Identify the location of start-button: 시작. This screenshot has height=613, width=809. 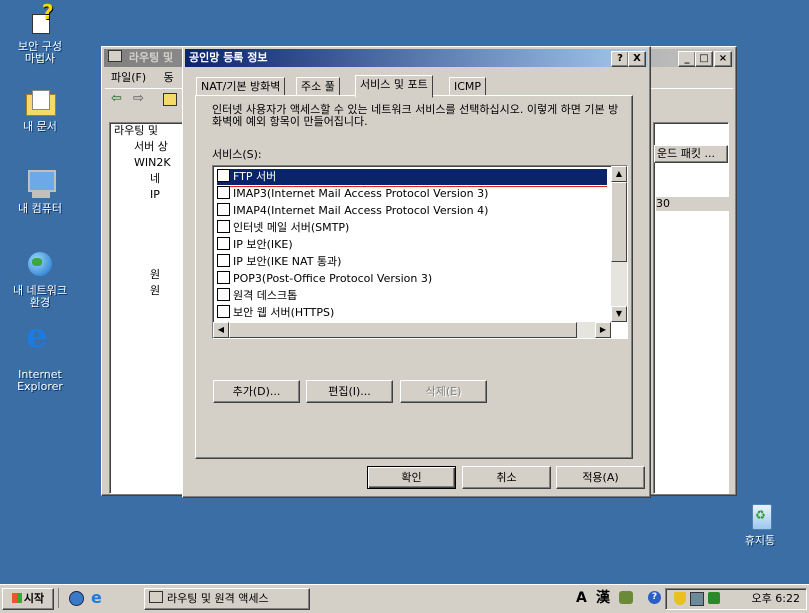
(28, 599).